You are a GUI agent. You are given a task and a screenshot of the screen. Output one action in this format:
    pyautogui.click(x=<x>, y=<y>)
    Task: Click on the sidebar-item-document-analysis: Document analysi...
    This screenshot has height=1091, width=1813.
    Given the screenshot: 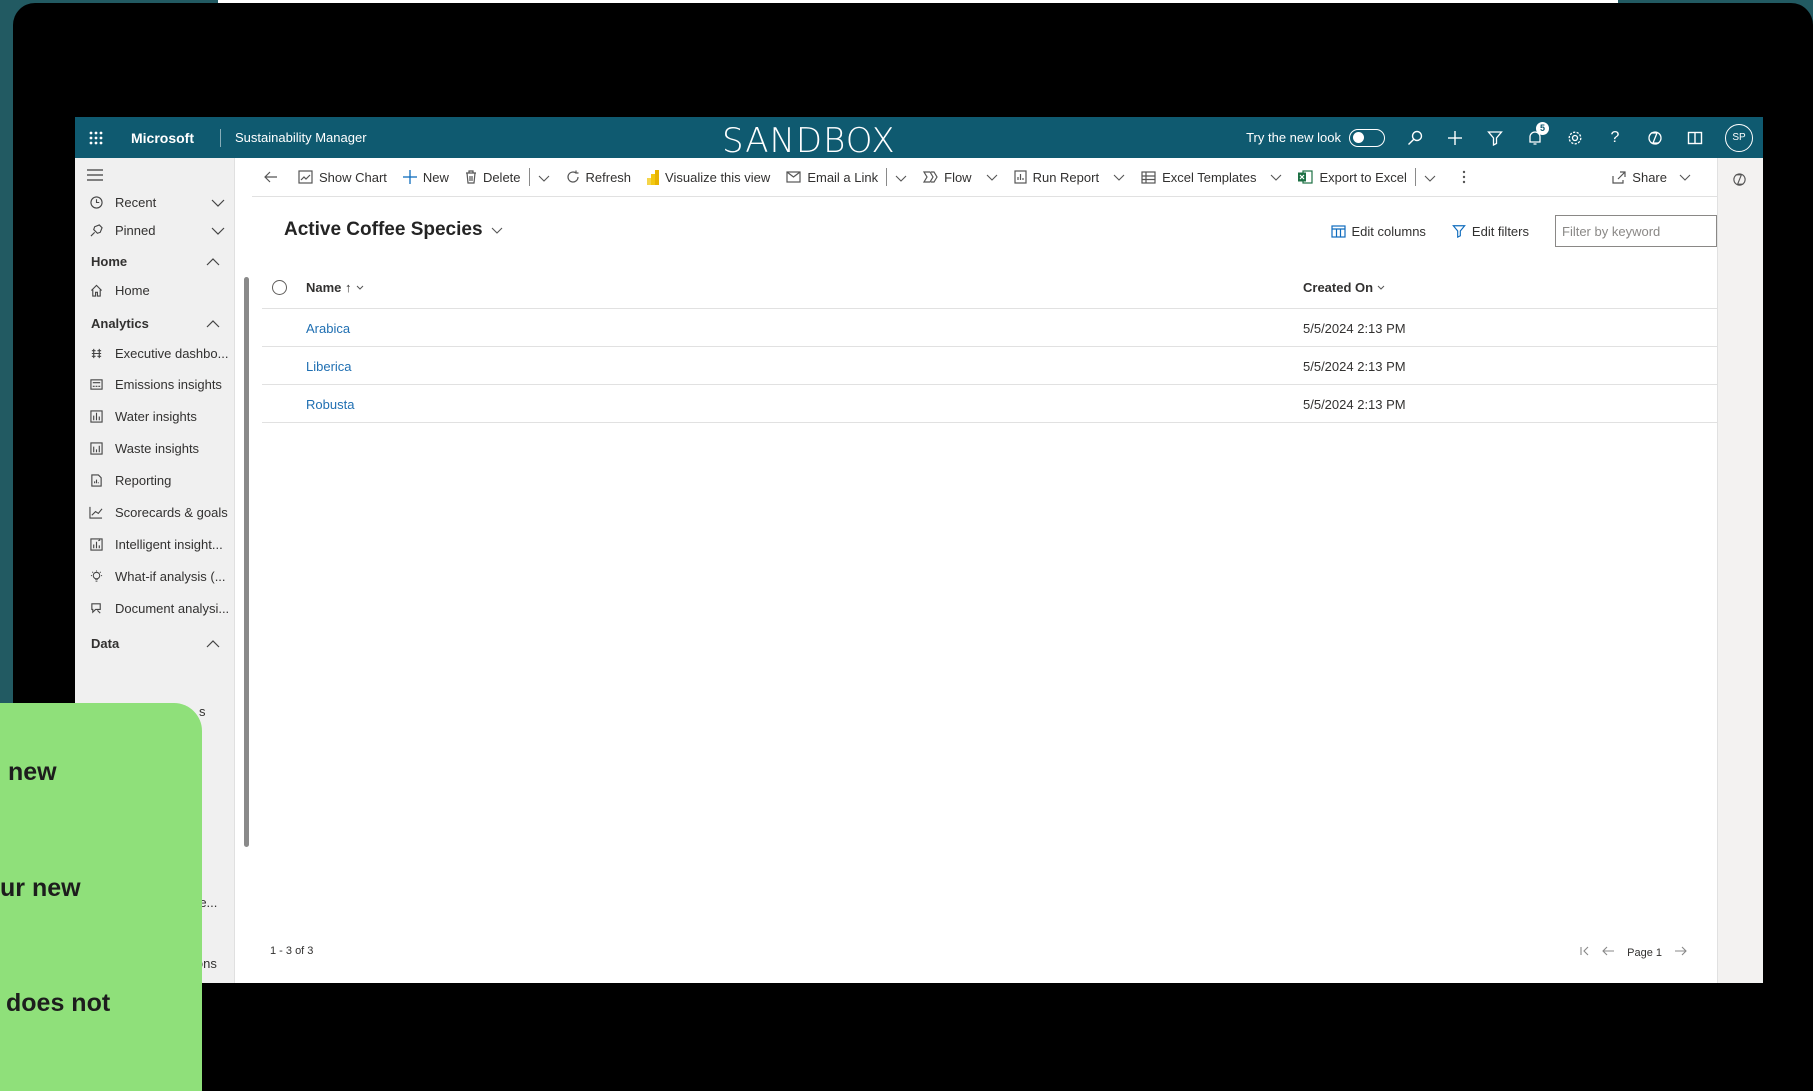 What is the action you would take?
    pyautogui.click(x=155, y=608)
    